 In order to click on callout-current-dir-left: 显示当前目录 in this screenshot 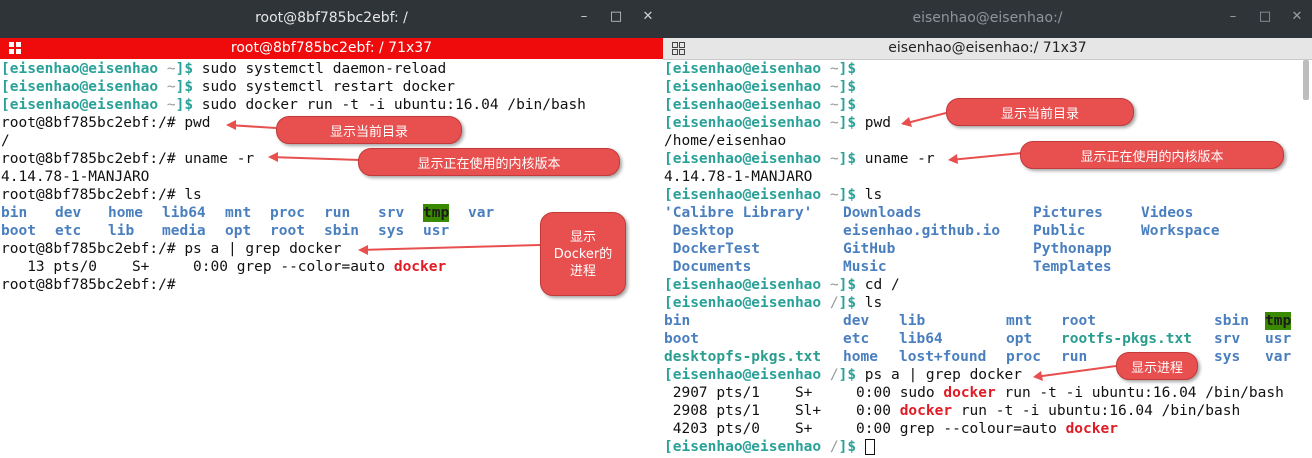, I will do `click(369, 130)`.